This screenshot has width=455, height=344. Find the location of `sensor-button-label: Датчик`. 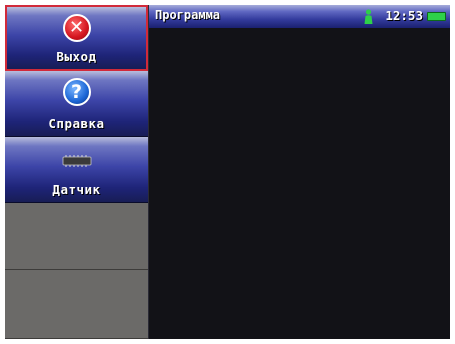

sensor-button-label: Датчик is located at coordinates (76, 189).